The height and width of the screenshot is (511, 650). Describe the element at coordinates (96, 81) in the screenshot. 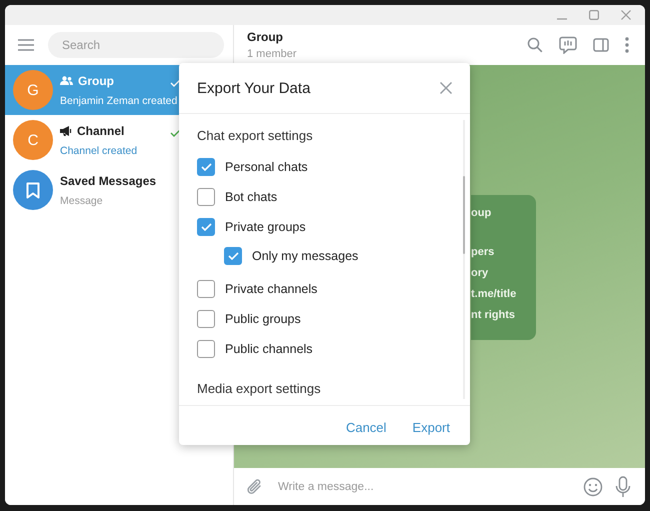

I see `chat-name: Group` at that location.